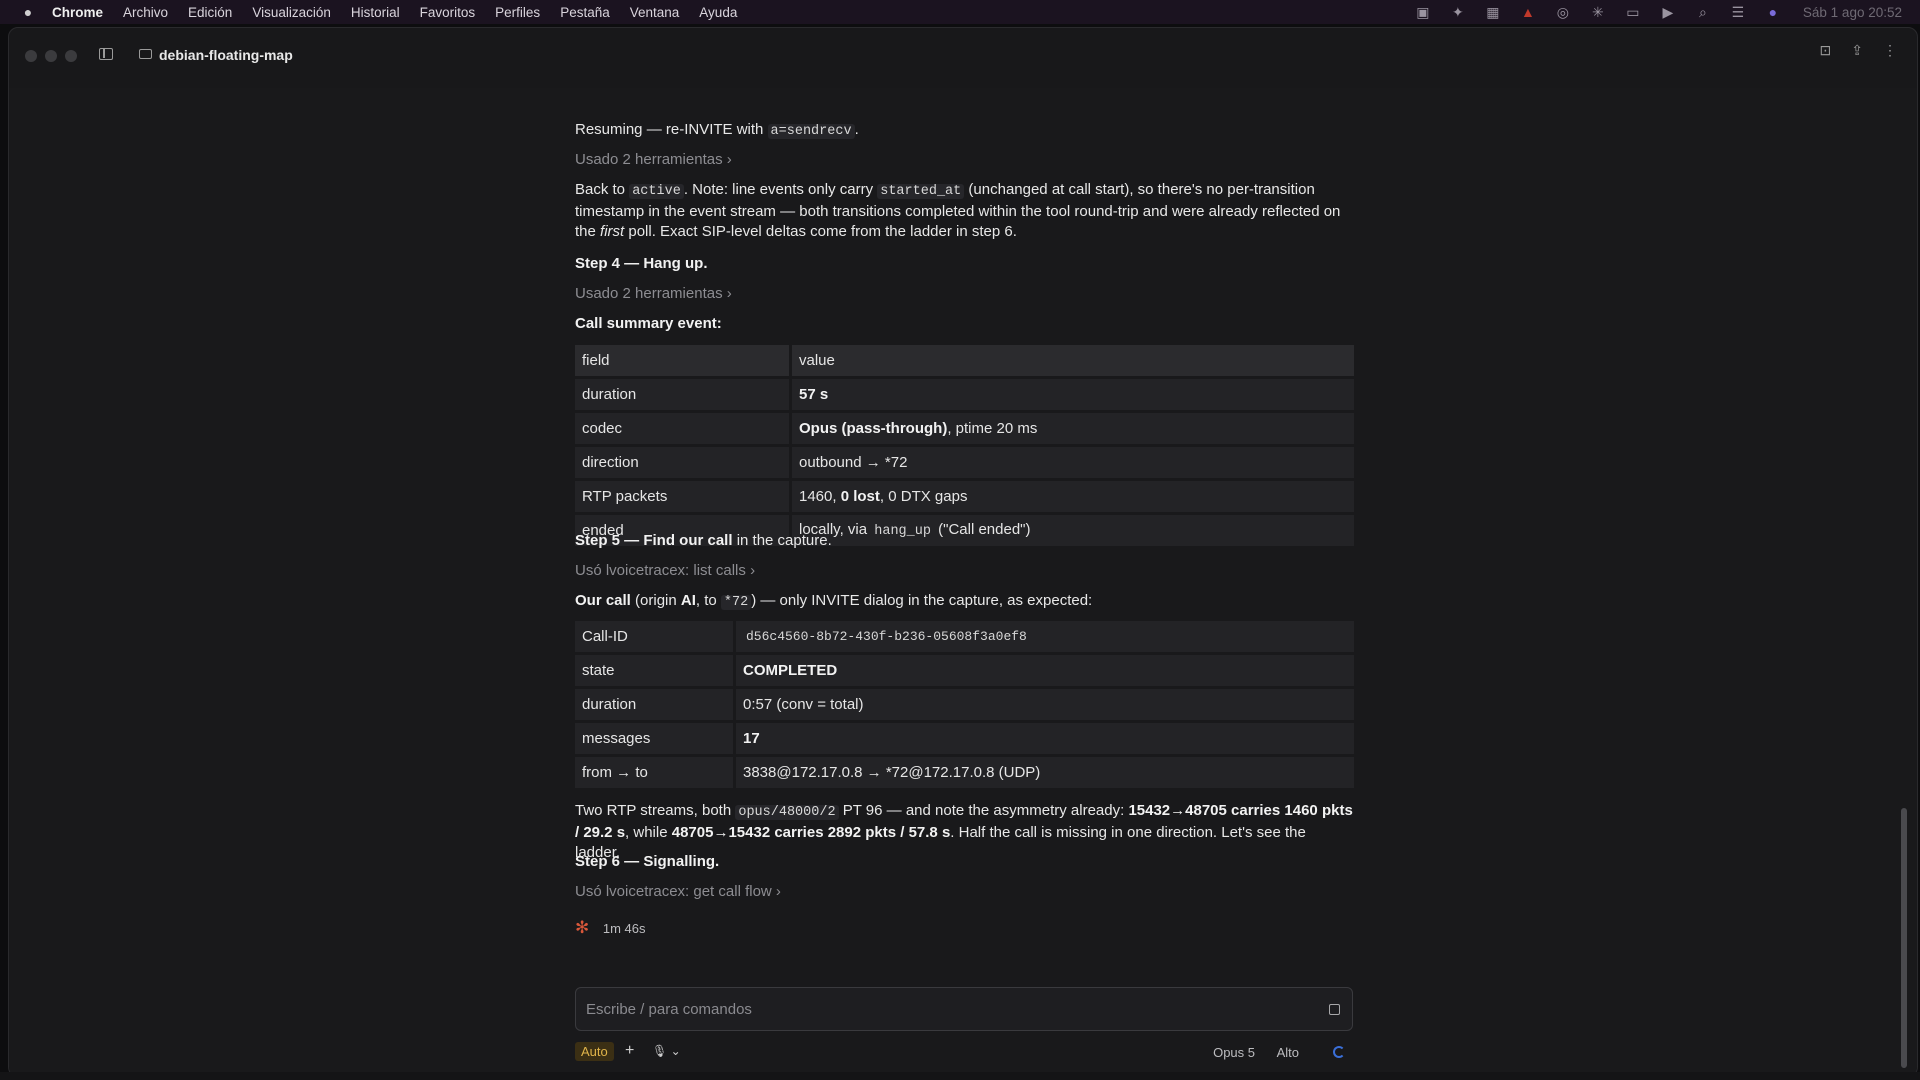 The width and height of the screenshot is (1920, 1080). Describe the element at coordinates (964, 294) in the screenshot. I see `tools-used-2: Usado 2 herramientas ›` at that location.